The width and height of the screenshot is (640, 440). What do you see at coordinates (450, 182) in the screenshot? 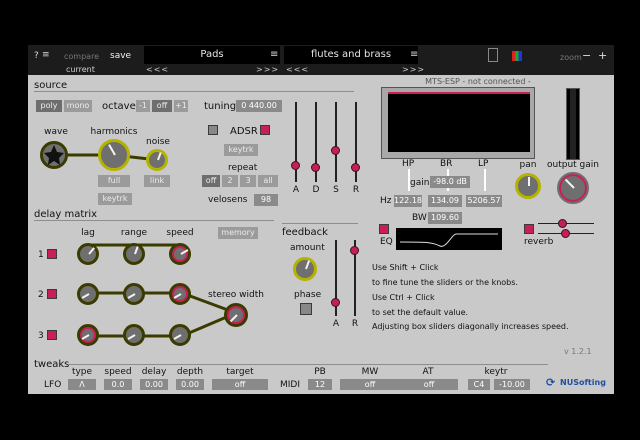
I see `gain-value: -98.0 dB` at bounding box center [450, 182].